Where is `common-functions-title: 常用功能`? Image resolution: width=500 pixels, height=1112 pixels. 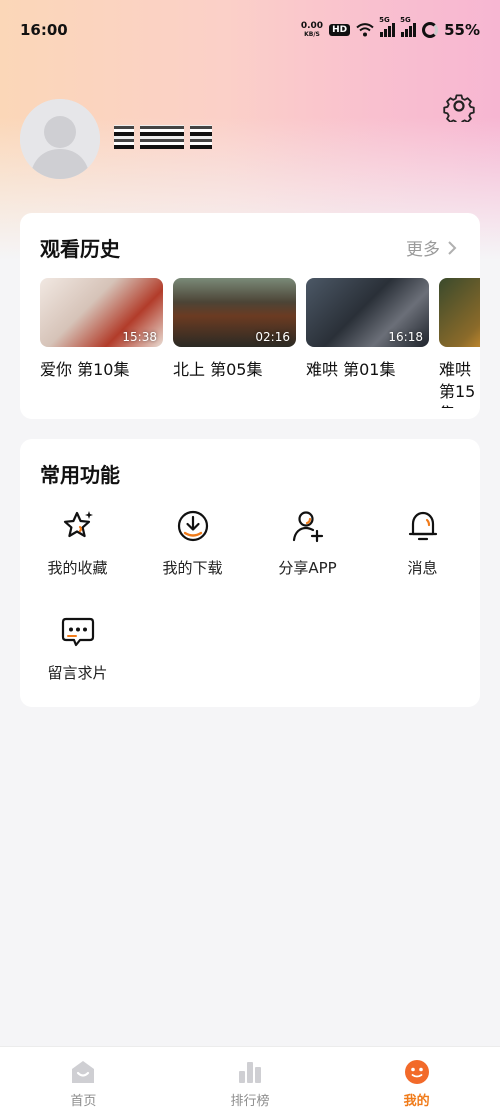
common-functions-title: 常用功能 is located at coordinates (80, 475).